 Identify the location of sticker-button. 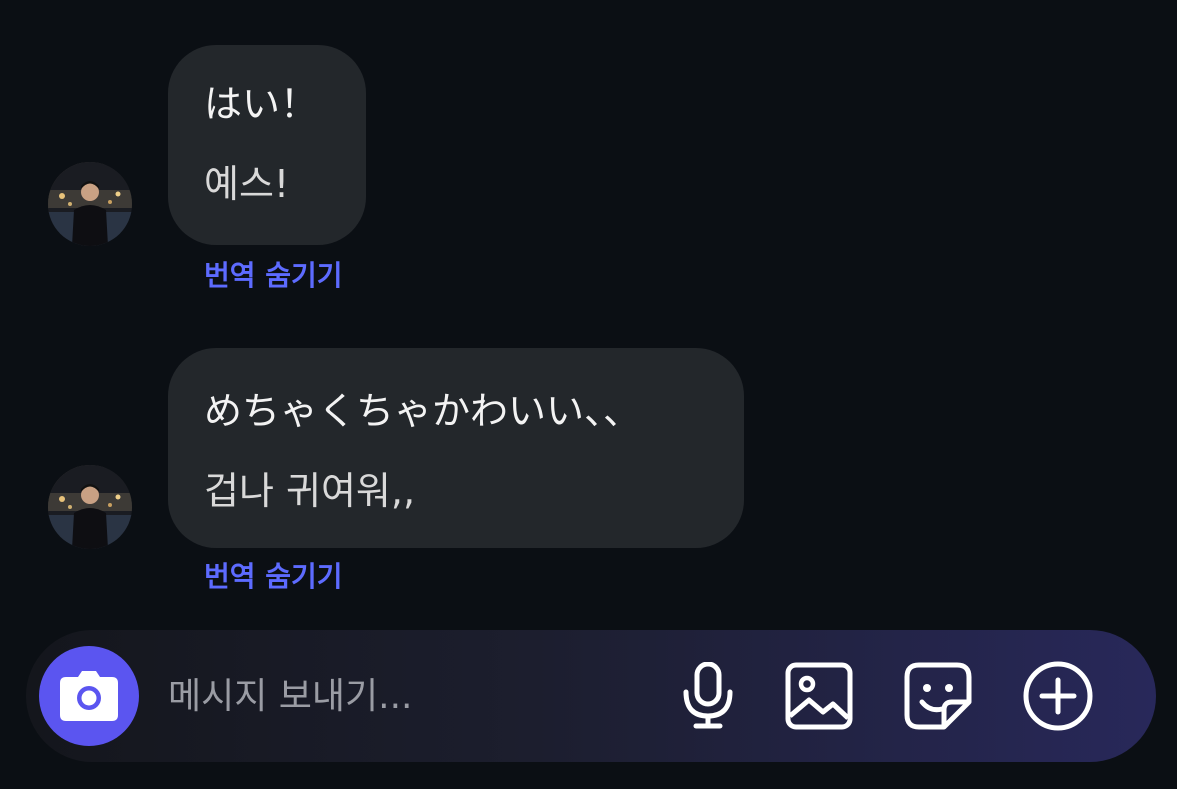
(938, 696).